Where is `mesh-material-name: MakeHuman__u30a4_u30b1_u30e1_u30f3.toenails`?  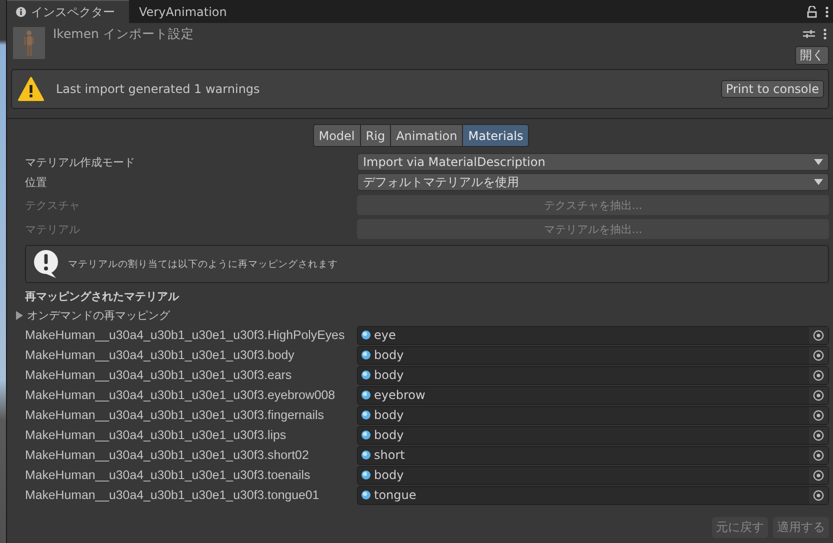 mesh-material-name: MakeHuman__u30a4_u30b1_u30e1_u30f3.toenails is located at coordinates (168, 475).